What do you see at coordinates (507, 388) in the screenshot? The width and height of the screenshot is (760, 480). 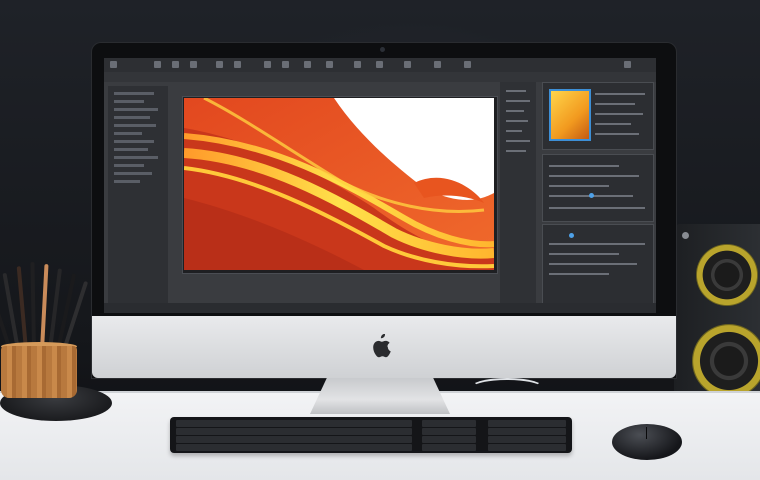 I see `cable` at bounding box center [507, 388].